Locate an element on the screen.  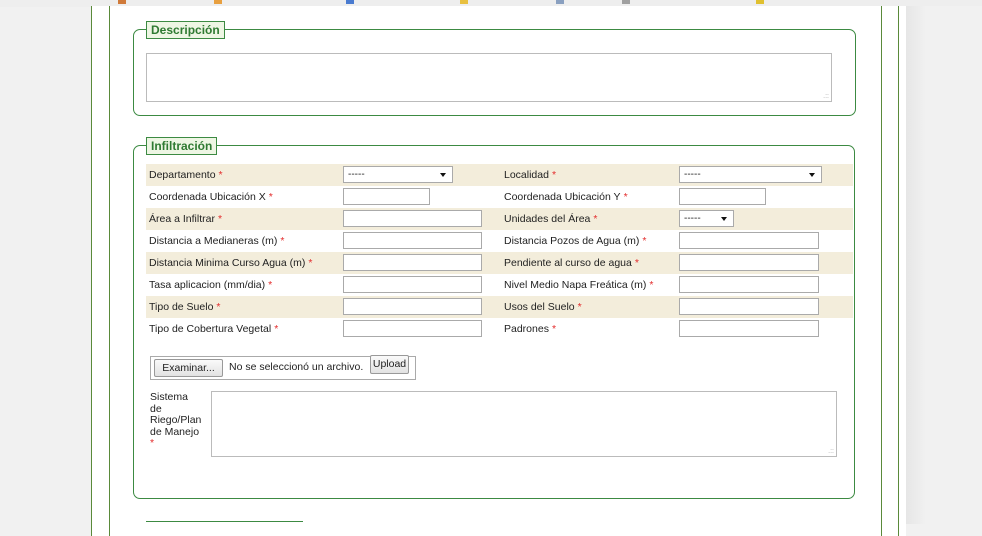
file-status-text: No se seleccionó un archivo. is located at coordinates (296, 367).